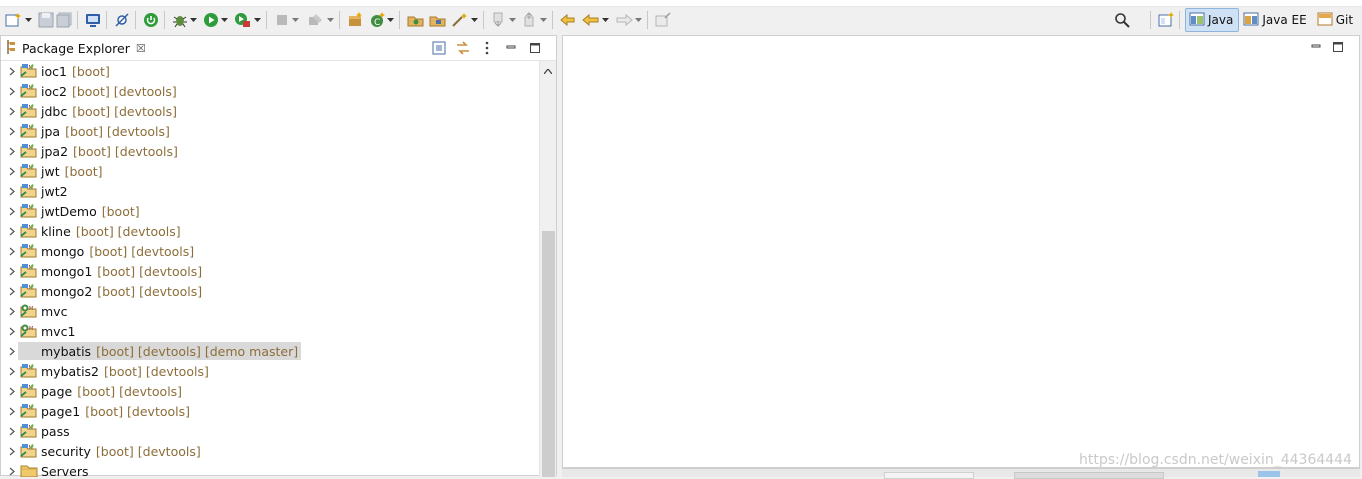 The width and height of the screenshot is (1362, 479). Describe the element at coordinates (624, 20) in the screenshot. I see `forward-icon` at that location.